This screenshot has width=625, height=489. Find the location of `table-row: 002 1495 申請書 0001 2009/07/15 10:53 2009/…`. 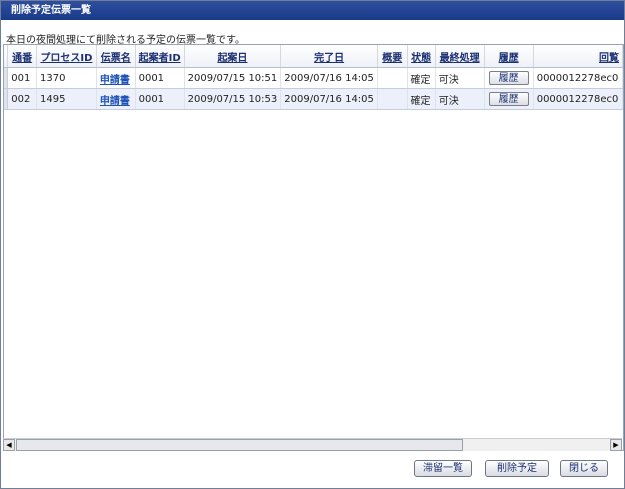

table-row: 002 1495 申請書 0001 2009/07/15 10:53 2009/… is located at coordinates (313, 99).